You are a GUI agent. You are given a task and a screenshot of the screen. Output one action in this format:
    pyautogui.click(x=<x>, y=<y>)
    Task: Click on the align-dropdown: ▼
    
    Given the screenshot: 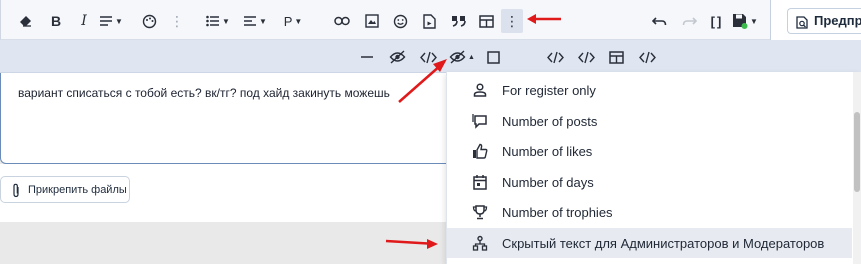 What is the action you would take?
    pyautogui.click(x=255, y=21)
    